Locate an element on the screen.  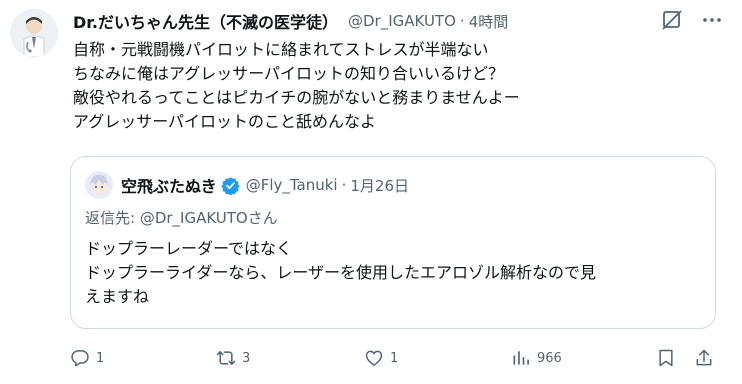
quoted-text-line: ドップラーライダーなら、レーザーを使用したエアロゾル解析なので見 is located at coordinates (341, 272).